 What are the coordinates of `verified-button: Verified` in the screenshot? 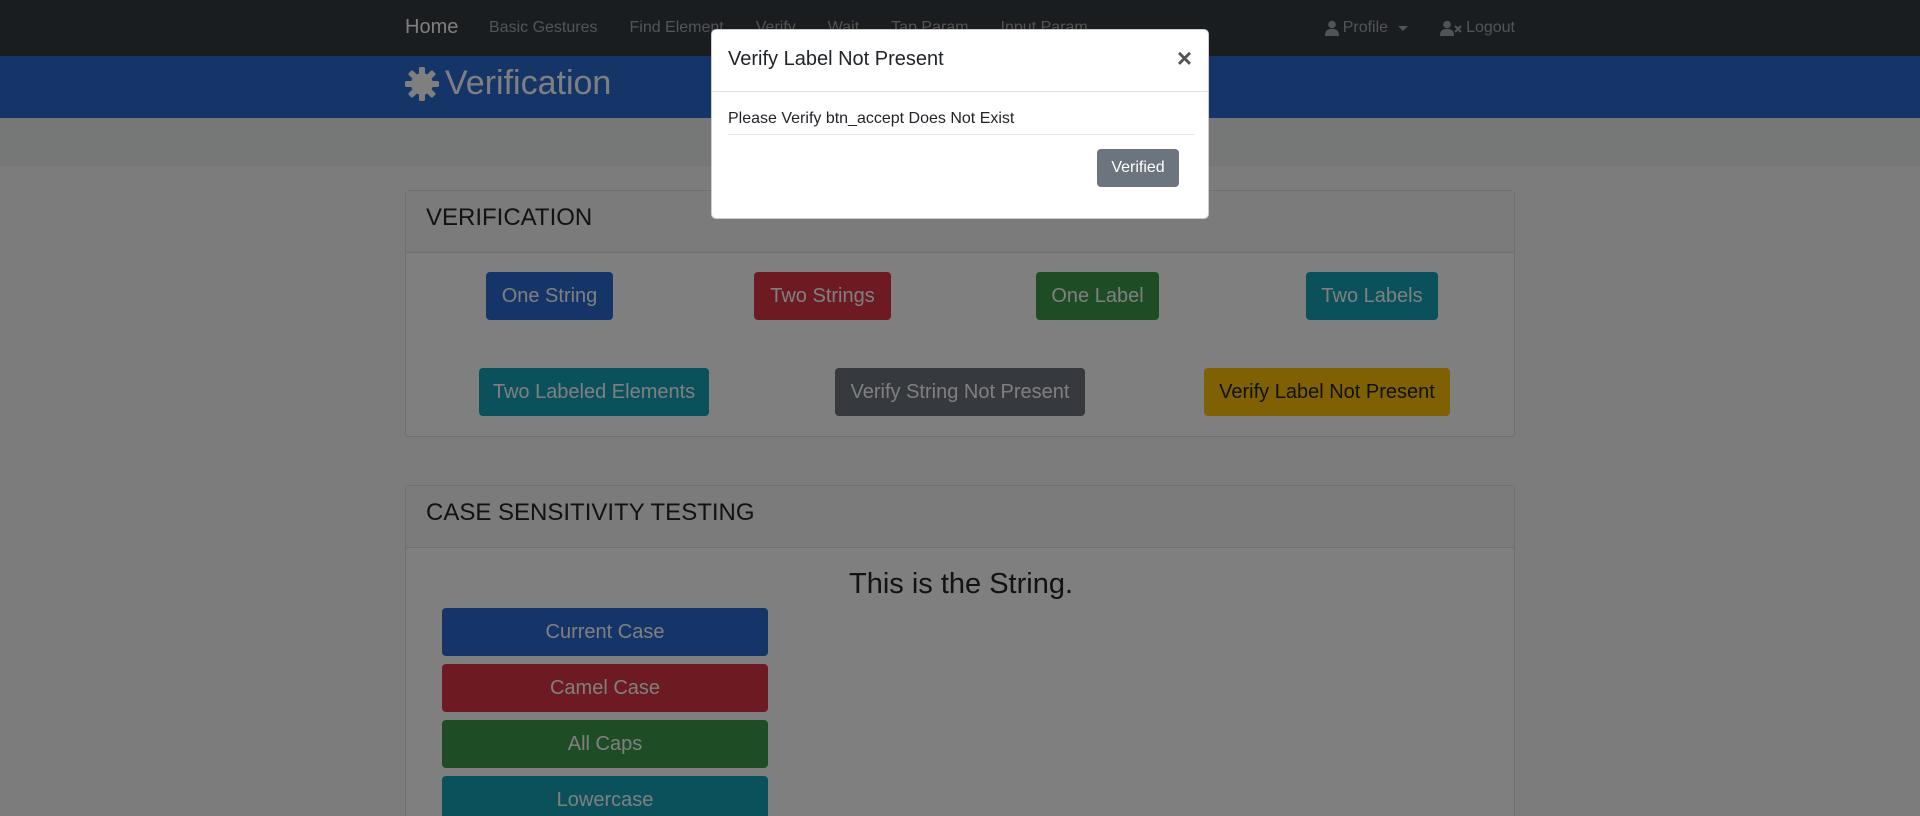 It's located at (1138, 168).